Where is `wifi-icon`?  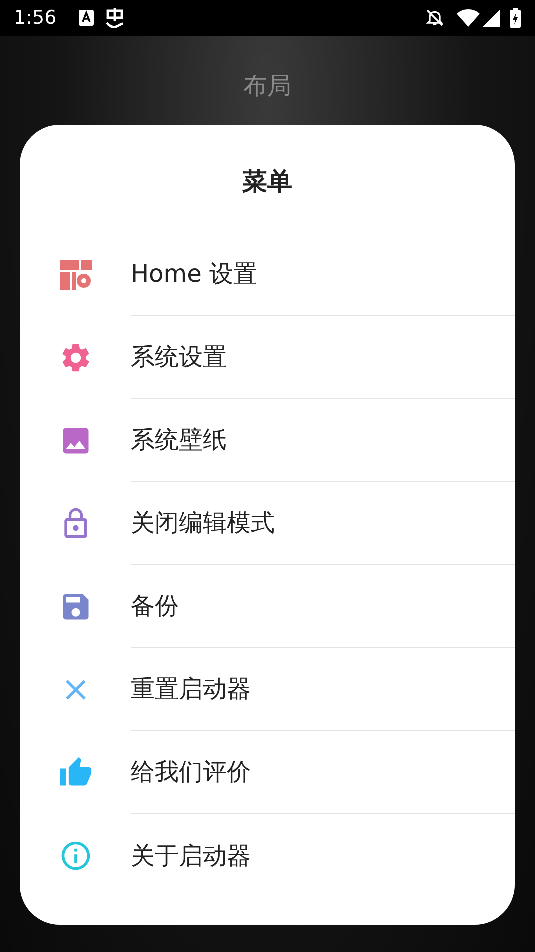
wifi-icon is located at coordinates (468, 18).